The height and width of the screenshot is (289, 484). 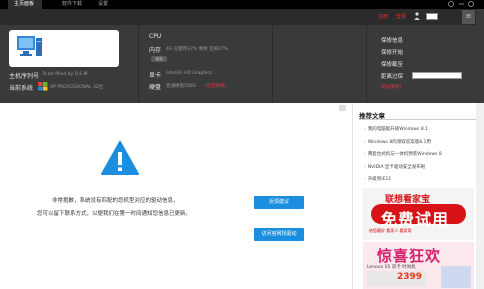 What do you see at coordinates (415, 219) in the screenshot?
I see `ad-headline: 免费试用` at bounding box center [415, 219].